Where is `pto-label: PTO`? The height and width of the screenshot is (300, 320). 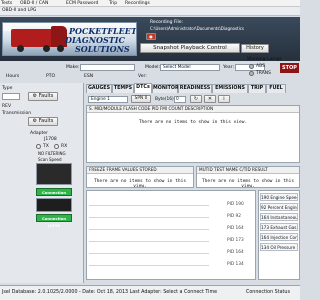 pto-label: PTO is located at coordinates (51, 76).